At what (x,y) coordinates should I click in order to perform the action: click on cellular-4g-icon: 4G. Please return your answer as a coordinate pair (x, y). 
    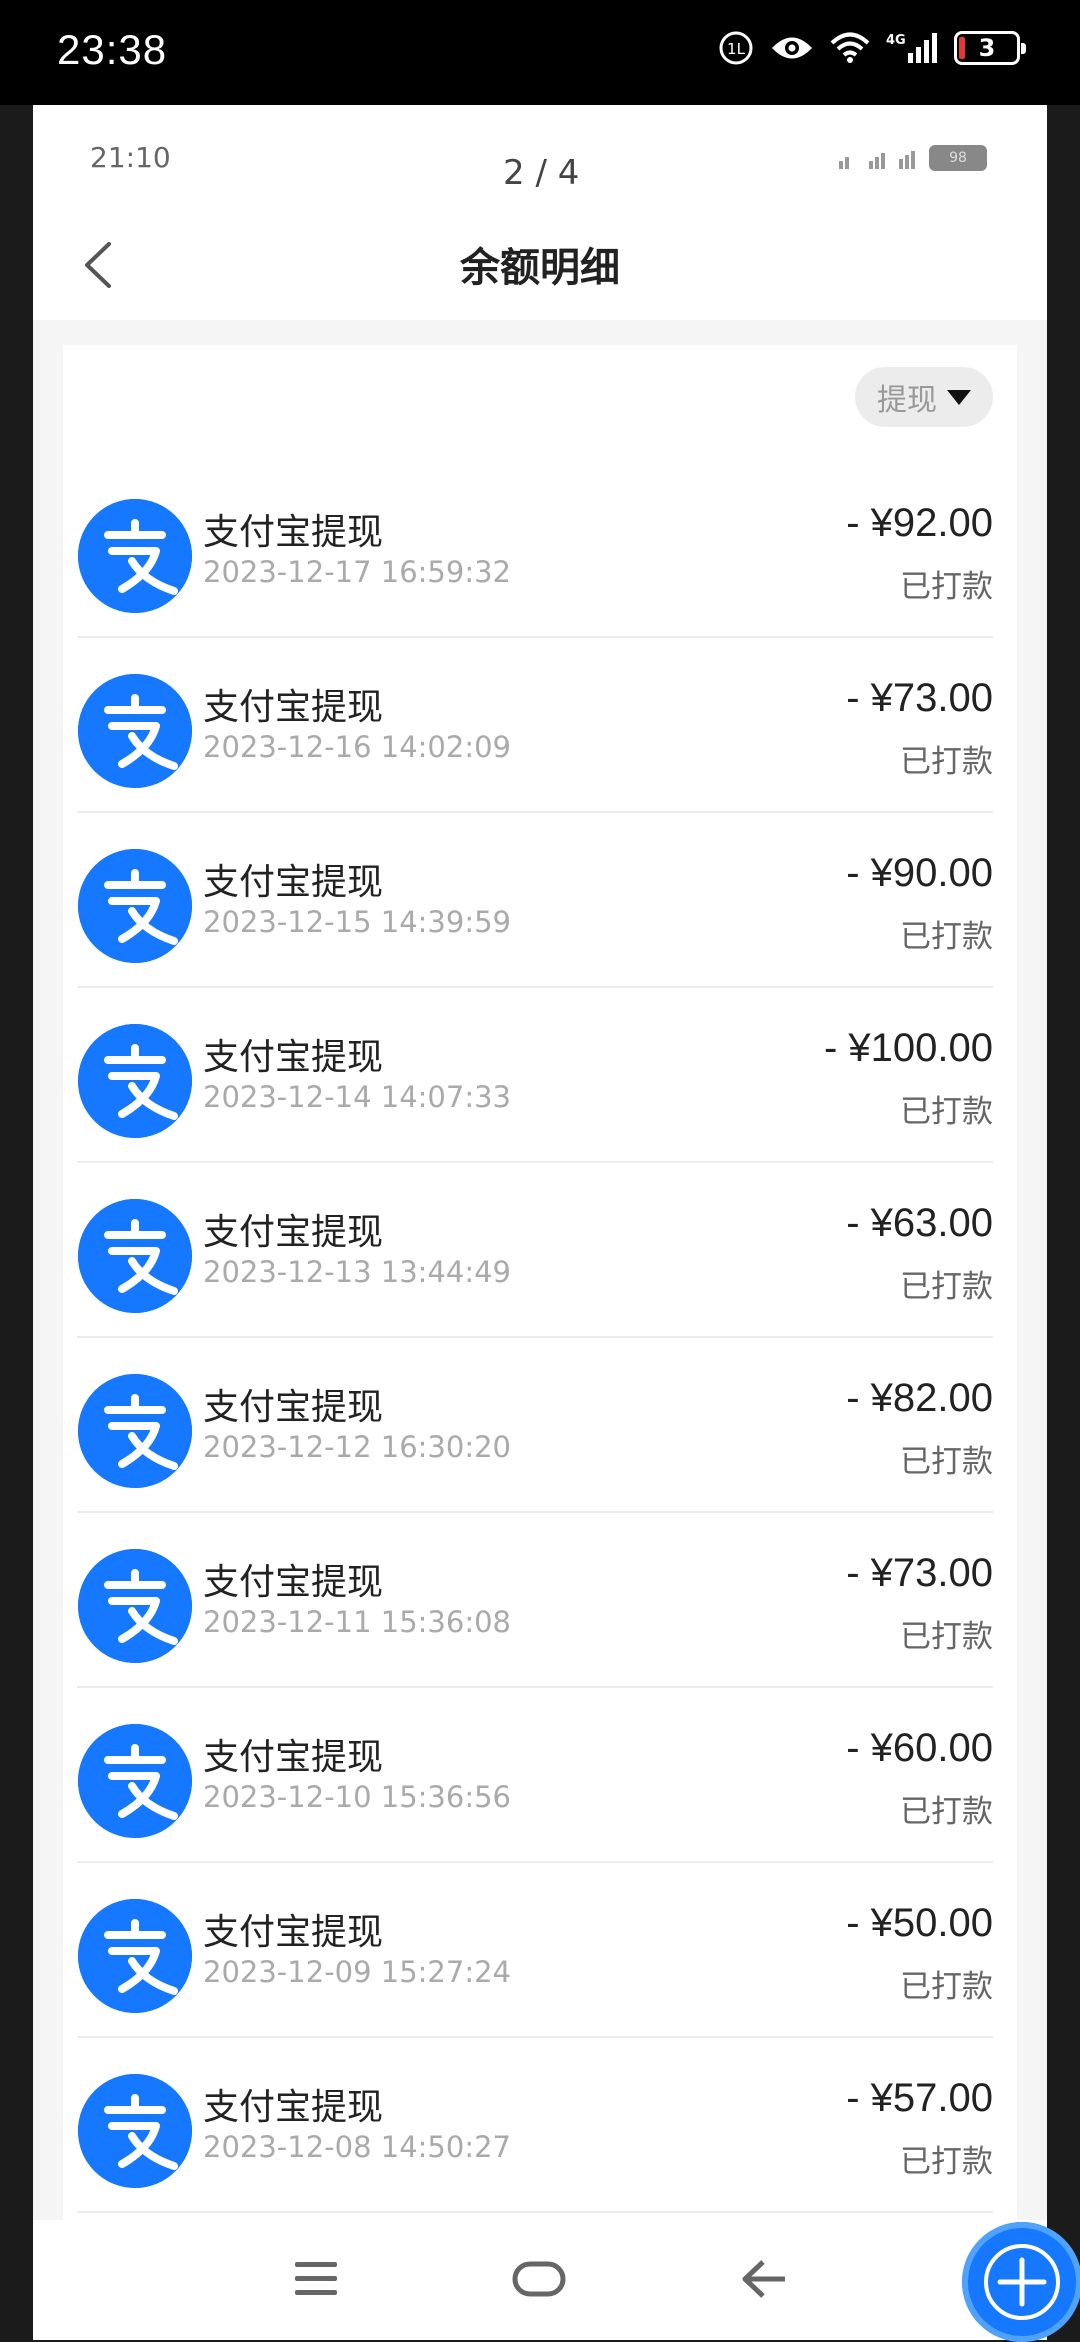
    Looking at the image, I should click on (911, 48).